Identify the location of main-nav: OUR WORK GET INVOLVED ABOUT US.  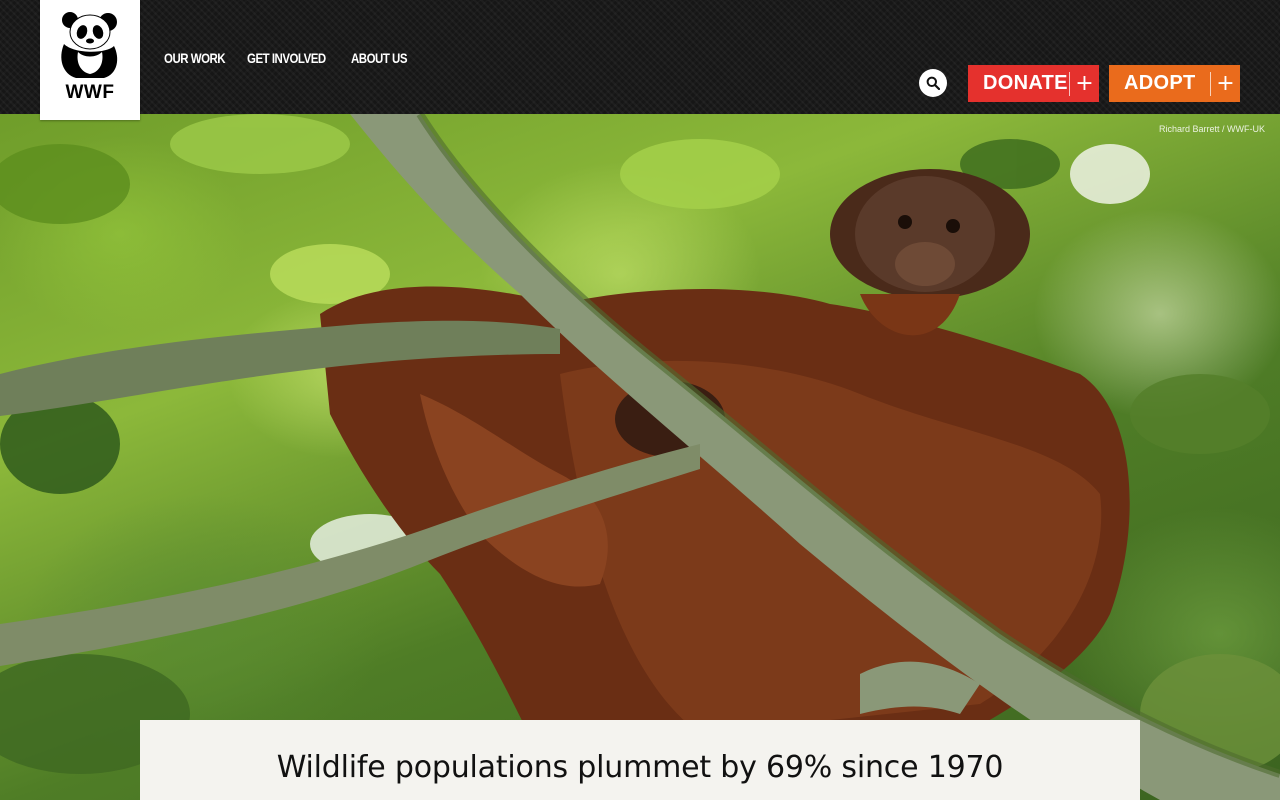
(287, 58).